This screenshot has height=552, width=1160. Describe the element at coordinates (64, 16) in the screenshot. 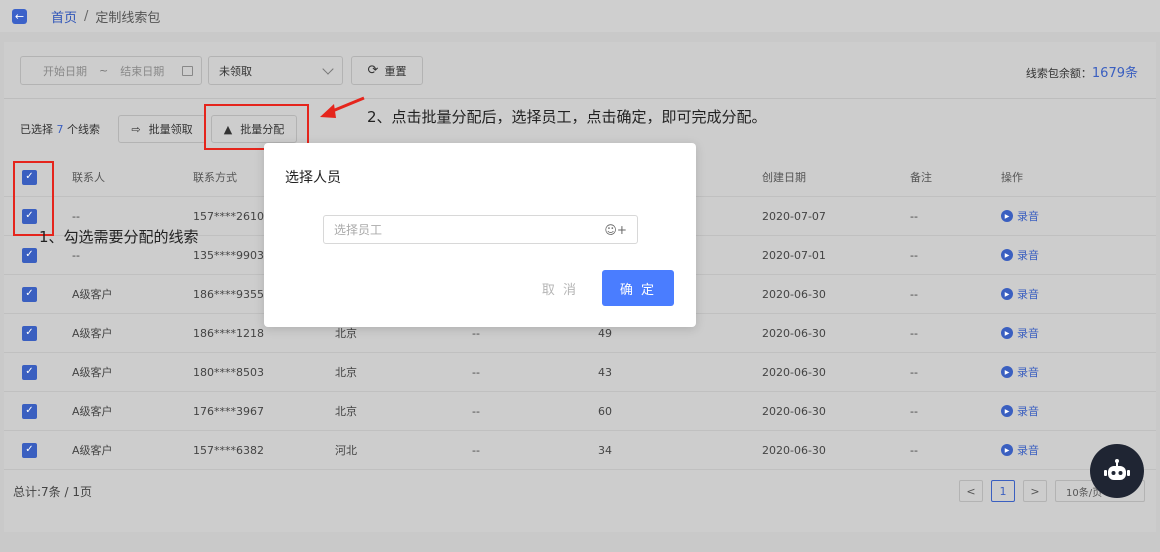

I see `breadcrumb-home: 首页` at that location.